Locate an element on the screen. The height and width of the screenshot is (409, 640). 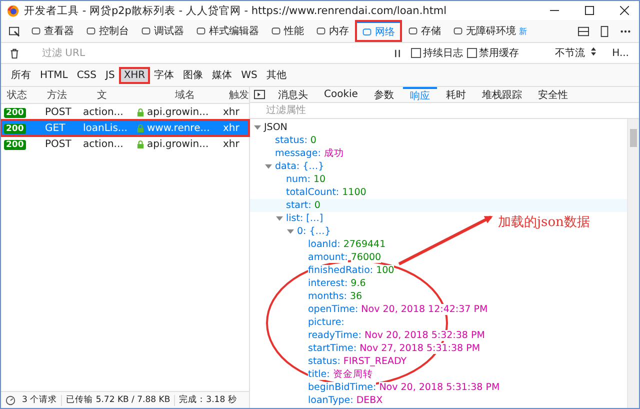
transferred-size: 已传输 5.72 KB / 7.88 KB is located at coordinates (118, 400).